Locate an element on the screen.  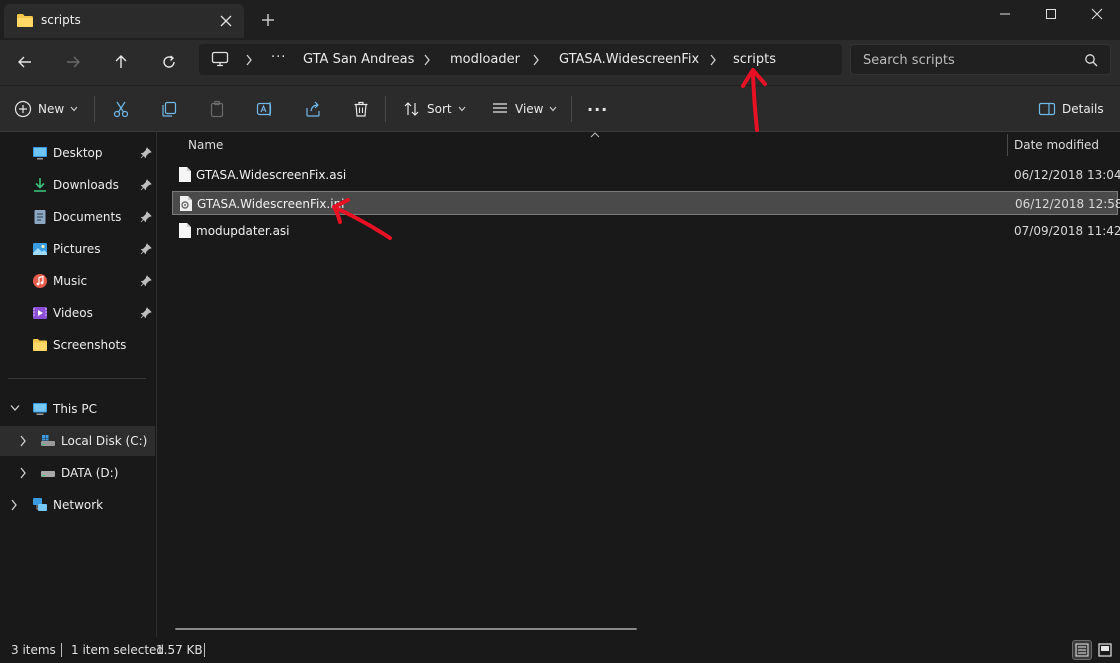
sidebar-item-downloads: Downloads is located at coordinates (77, 185).